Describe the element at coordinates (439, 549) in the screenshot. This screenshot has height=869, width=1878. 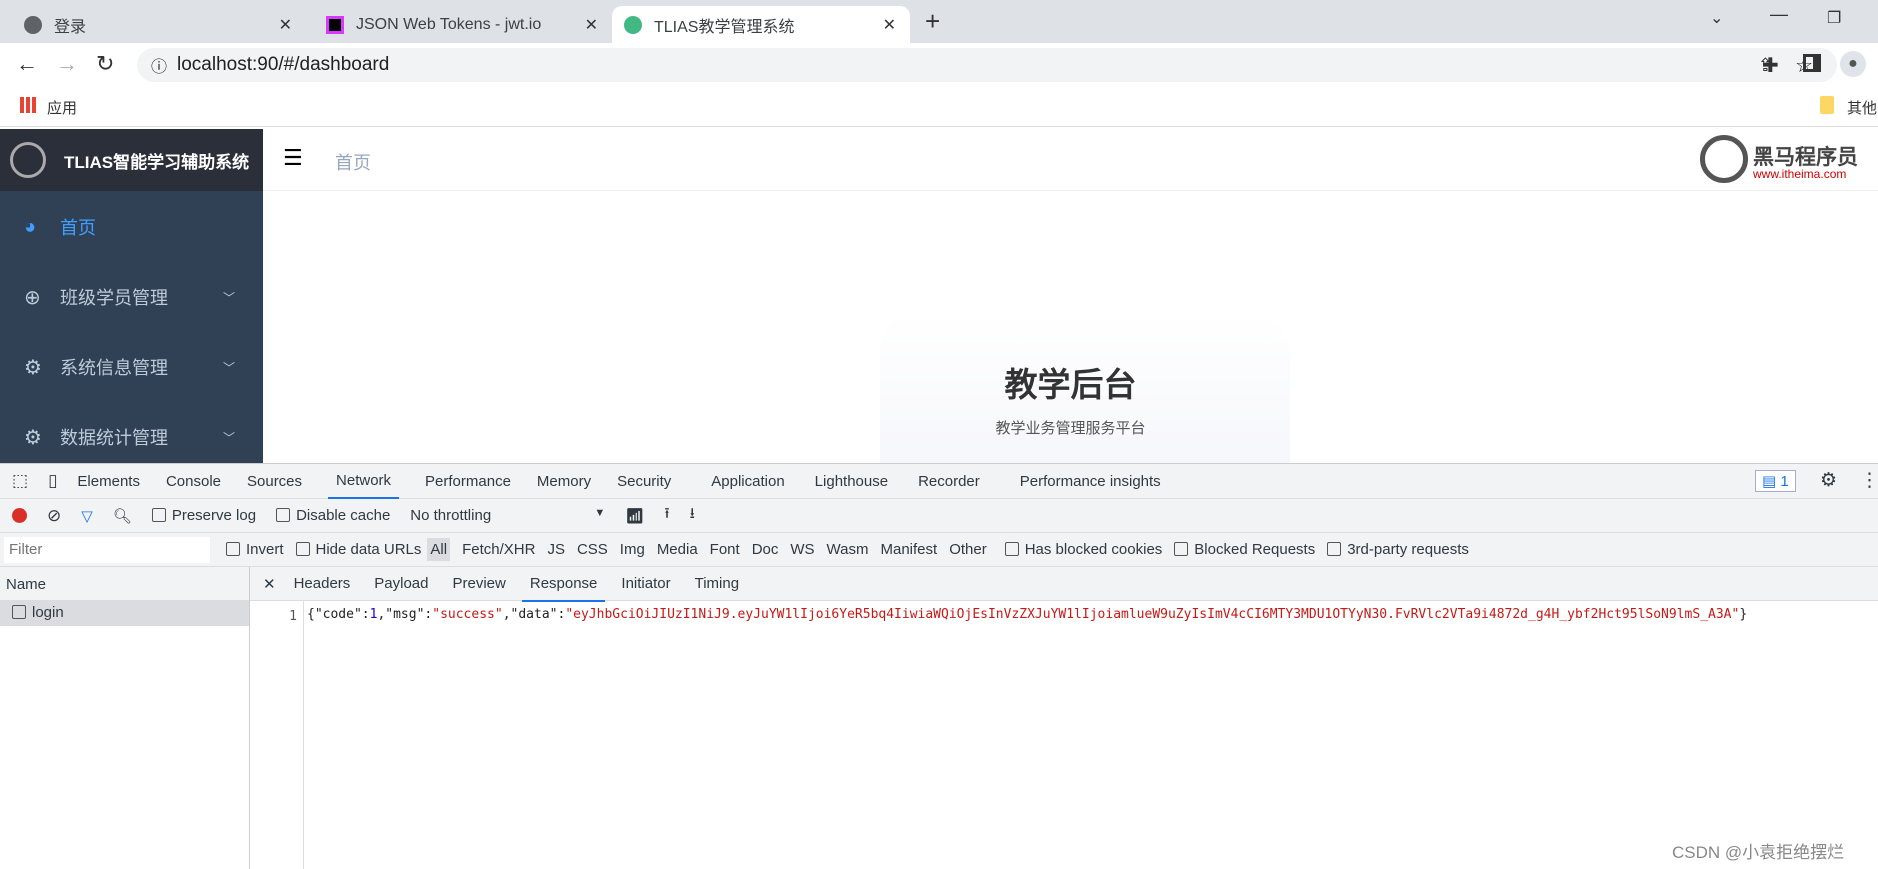
I see `filter-all: All` at that location.